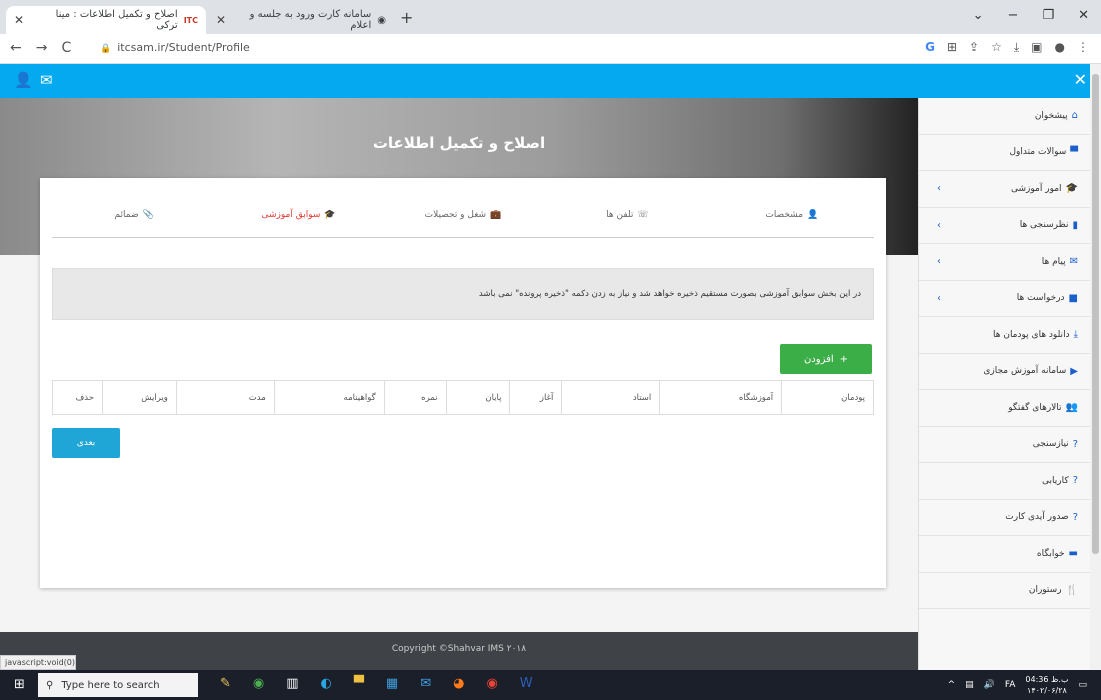 This screenshot has width=1101, height=700. Describe the element at coordinates (298, 217) in the screenshot. I see `tab-educational-records: 🎓سوابق آموزشی` at that location.